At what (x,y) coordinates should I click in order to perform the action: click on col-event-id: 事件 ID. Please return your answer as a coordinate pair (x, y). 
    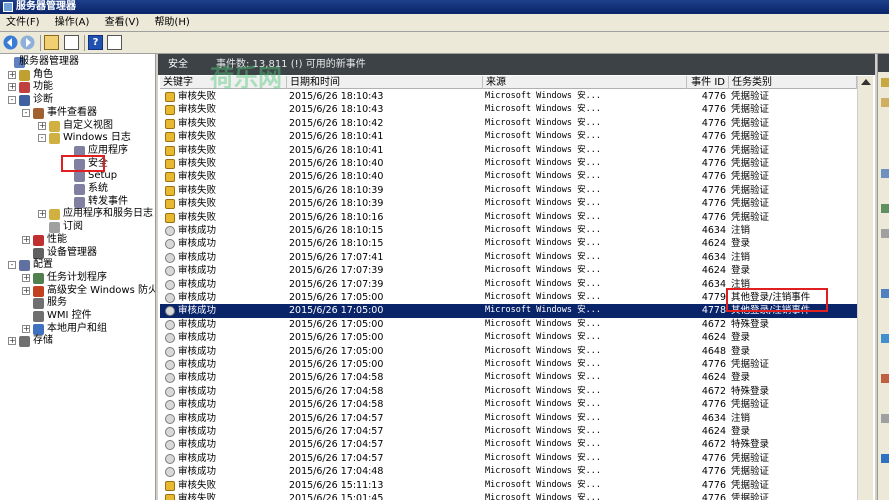
    Looking at the image, I should click on (708, 82).